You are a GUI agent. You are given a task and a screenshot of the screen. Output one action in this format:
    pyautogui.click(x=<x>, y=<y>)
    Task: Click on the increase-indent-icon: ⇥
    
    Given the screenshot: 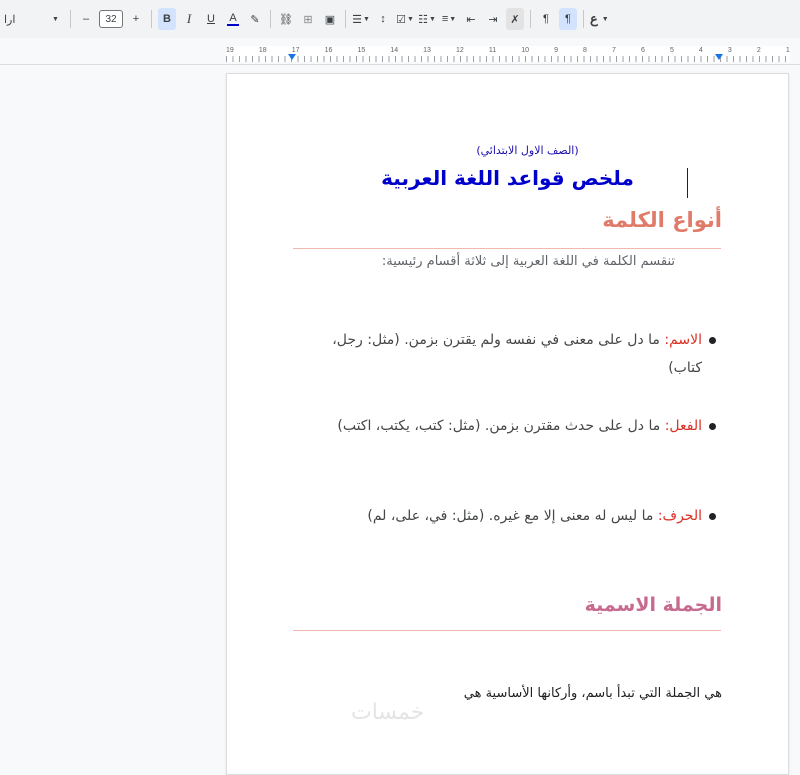 What is the action you would take?
    pyautogui.click(x=493, y=19)
    